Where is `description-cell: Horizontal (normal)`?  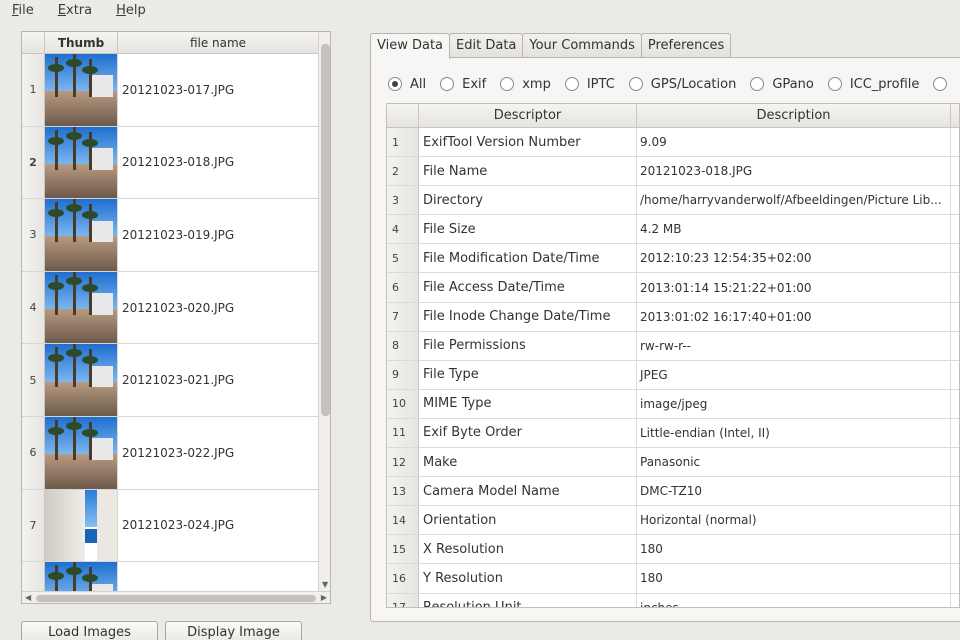
description-cell: Horizontal (normal) is located at coordinates (794, 520).